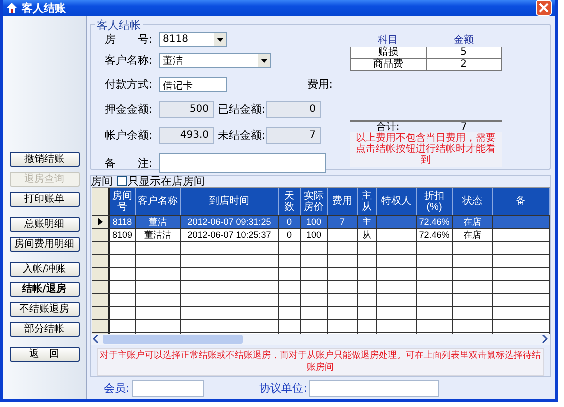 The height and width of the screenshot is (407, 564). I want to click on table-cell: 7, so click(343, 222).